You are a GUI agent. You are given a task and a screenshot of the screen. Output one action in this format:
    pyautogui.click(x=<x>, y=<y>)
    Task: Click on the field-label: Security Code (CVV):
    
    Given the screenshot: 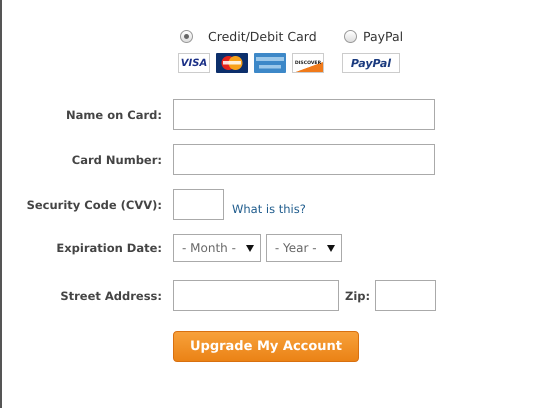 What is the action you would take?
    pyautogui.click(x=94, y=205)
    